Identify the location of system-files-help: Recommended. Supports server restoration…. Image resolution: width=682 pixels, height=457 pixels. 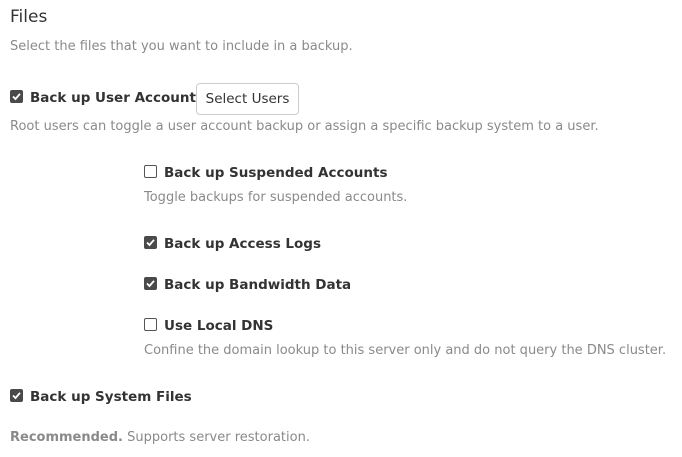
(160, 438).